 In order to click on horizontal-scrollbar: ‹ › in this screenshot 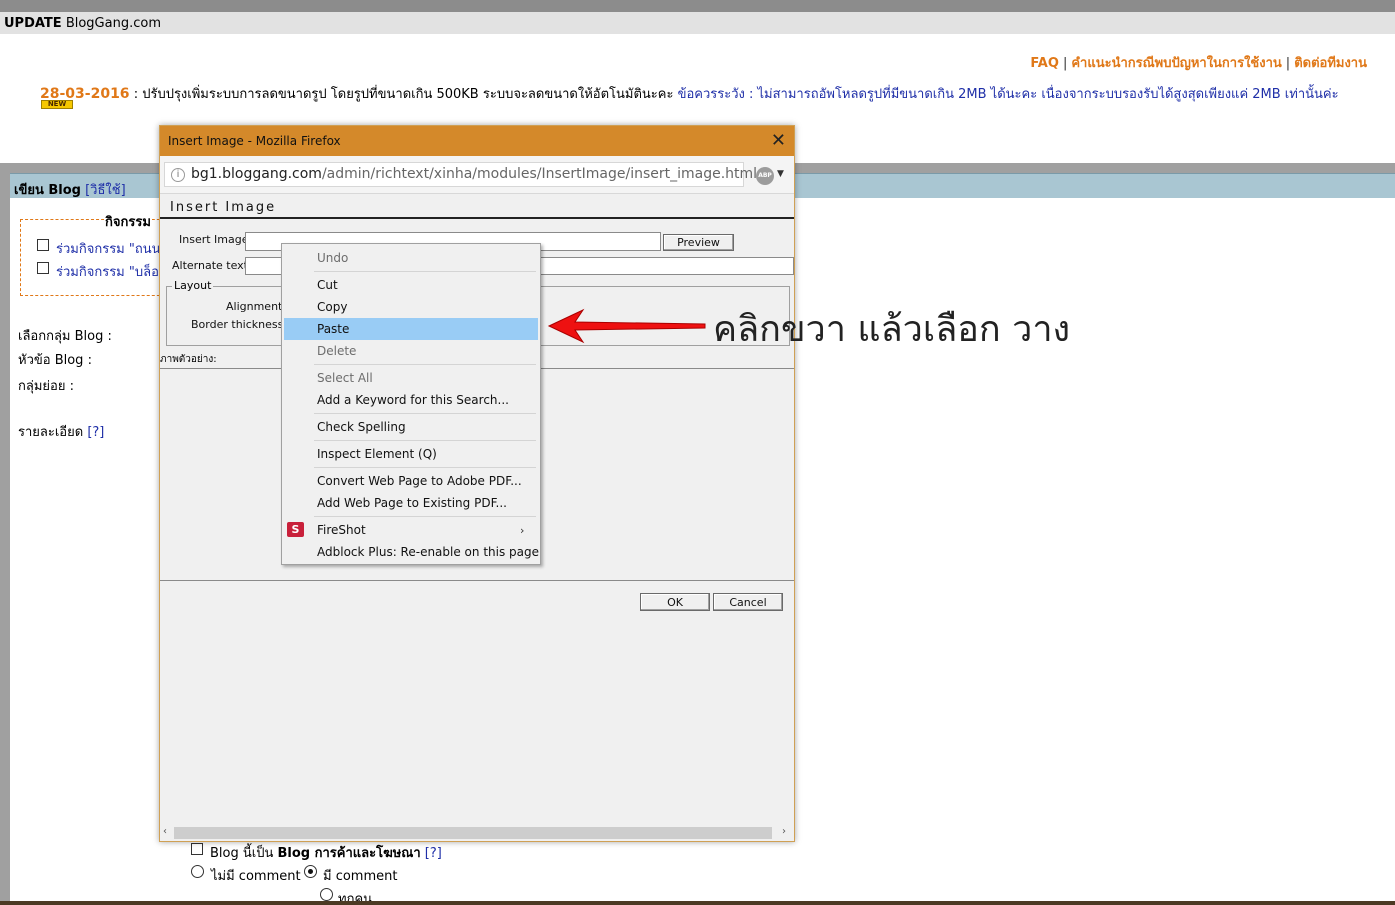, I will do `click(477, 833)`.